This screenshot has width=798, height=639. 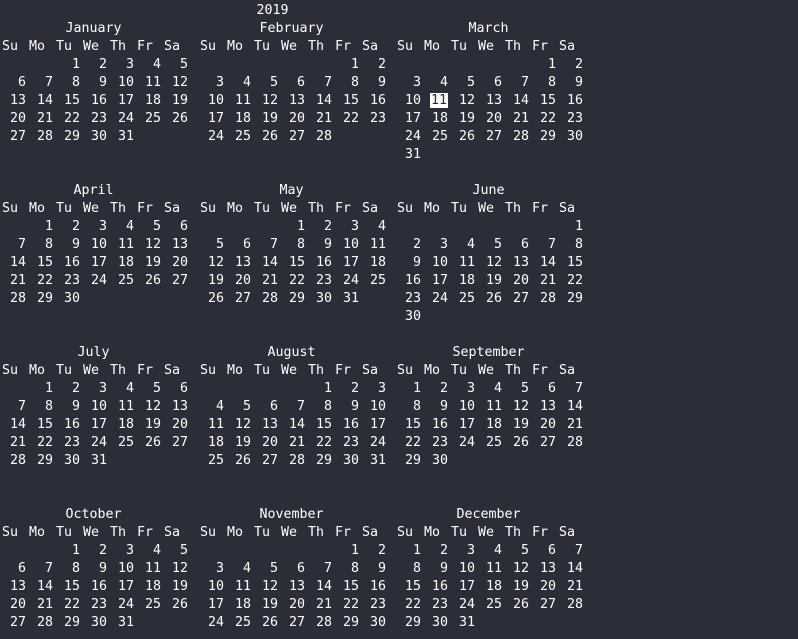 What do you see at coordinates (493, 118) in the screenshot?
I see `day-cell: 20` at bounding box center [493, 118].